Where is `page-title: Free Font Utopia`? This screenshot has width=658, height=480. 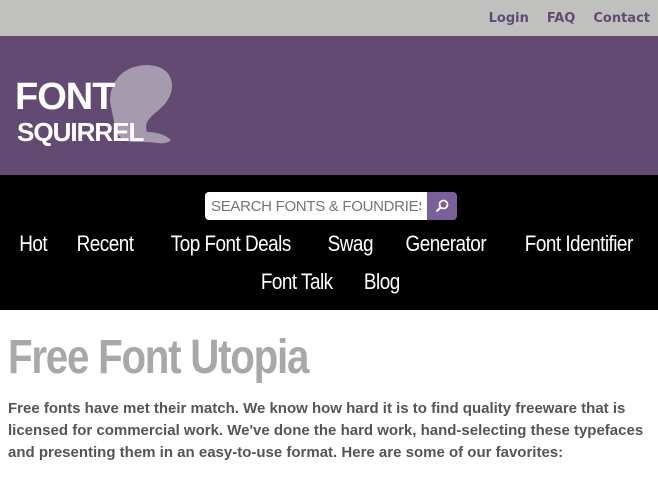 page-title: Free Font Utopia is located at coordinates (158, 357).